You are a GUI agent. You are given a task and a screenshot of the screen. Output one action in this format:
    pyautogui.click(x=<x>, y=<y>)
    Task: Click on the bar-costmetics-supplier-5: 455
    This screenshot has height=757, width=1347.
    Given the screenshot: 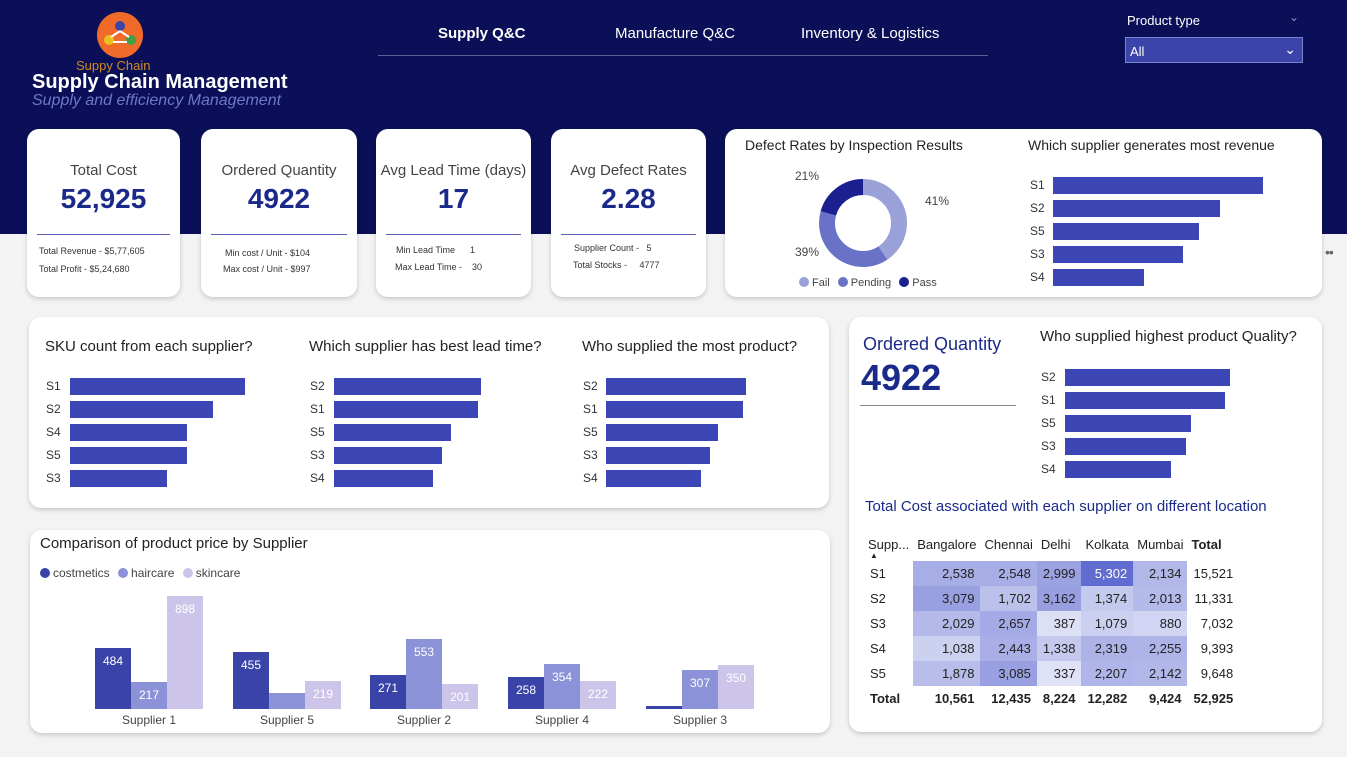 What is the action you would take?
    pyautogui.click(x=251, y=680)
    